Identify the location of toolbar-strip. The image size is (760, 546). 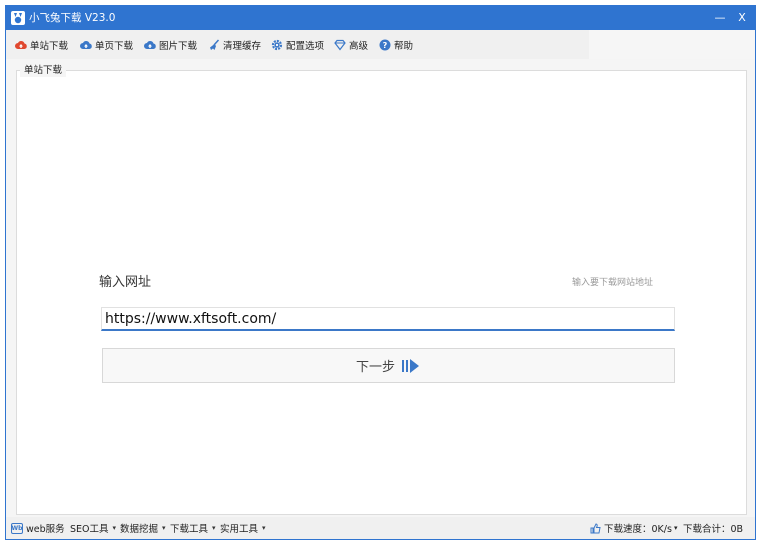
(672, 44).